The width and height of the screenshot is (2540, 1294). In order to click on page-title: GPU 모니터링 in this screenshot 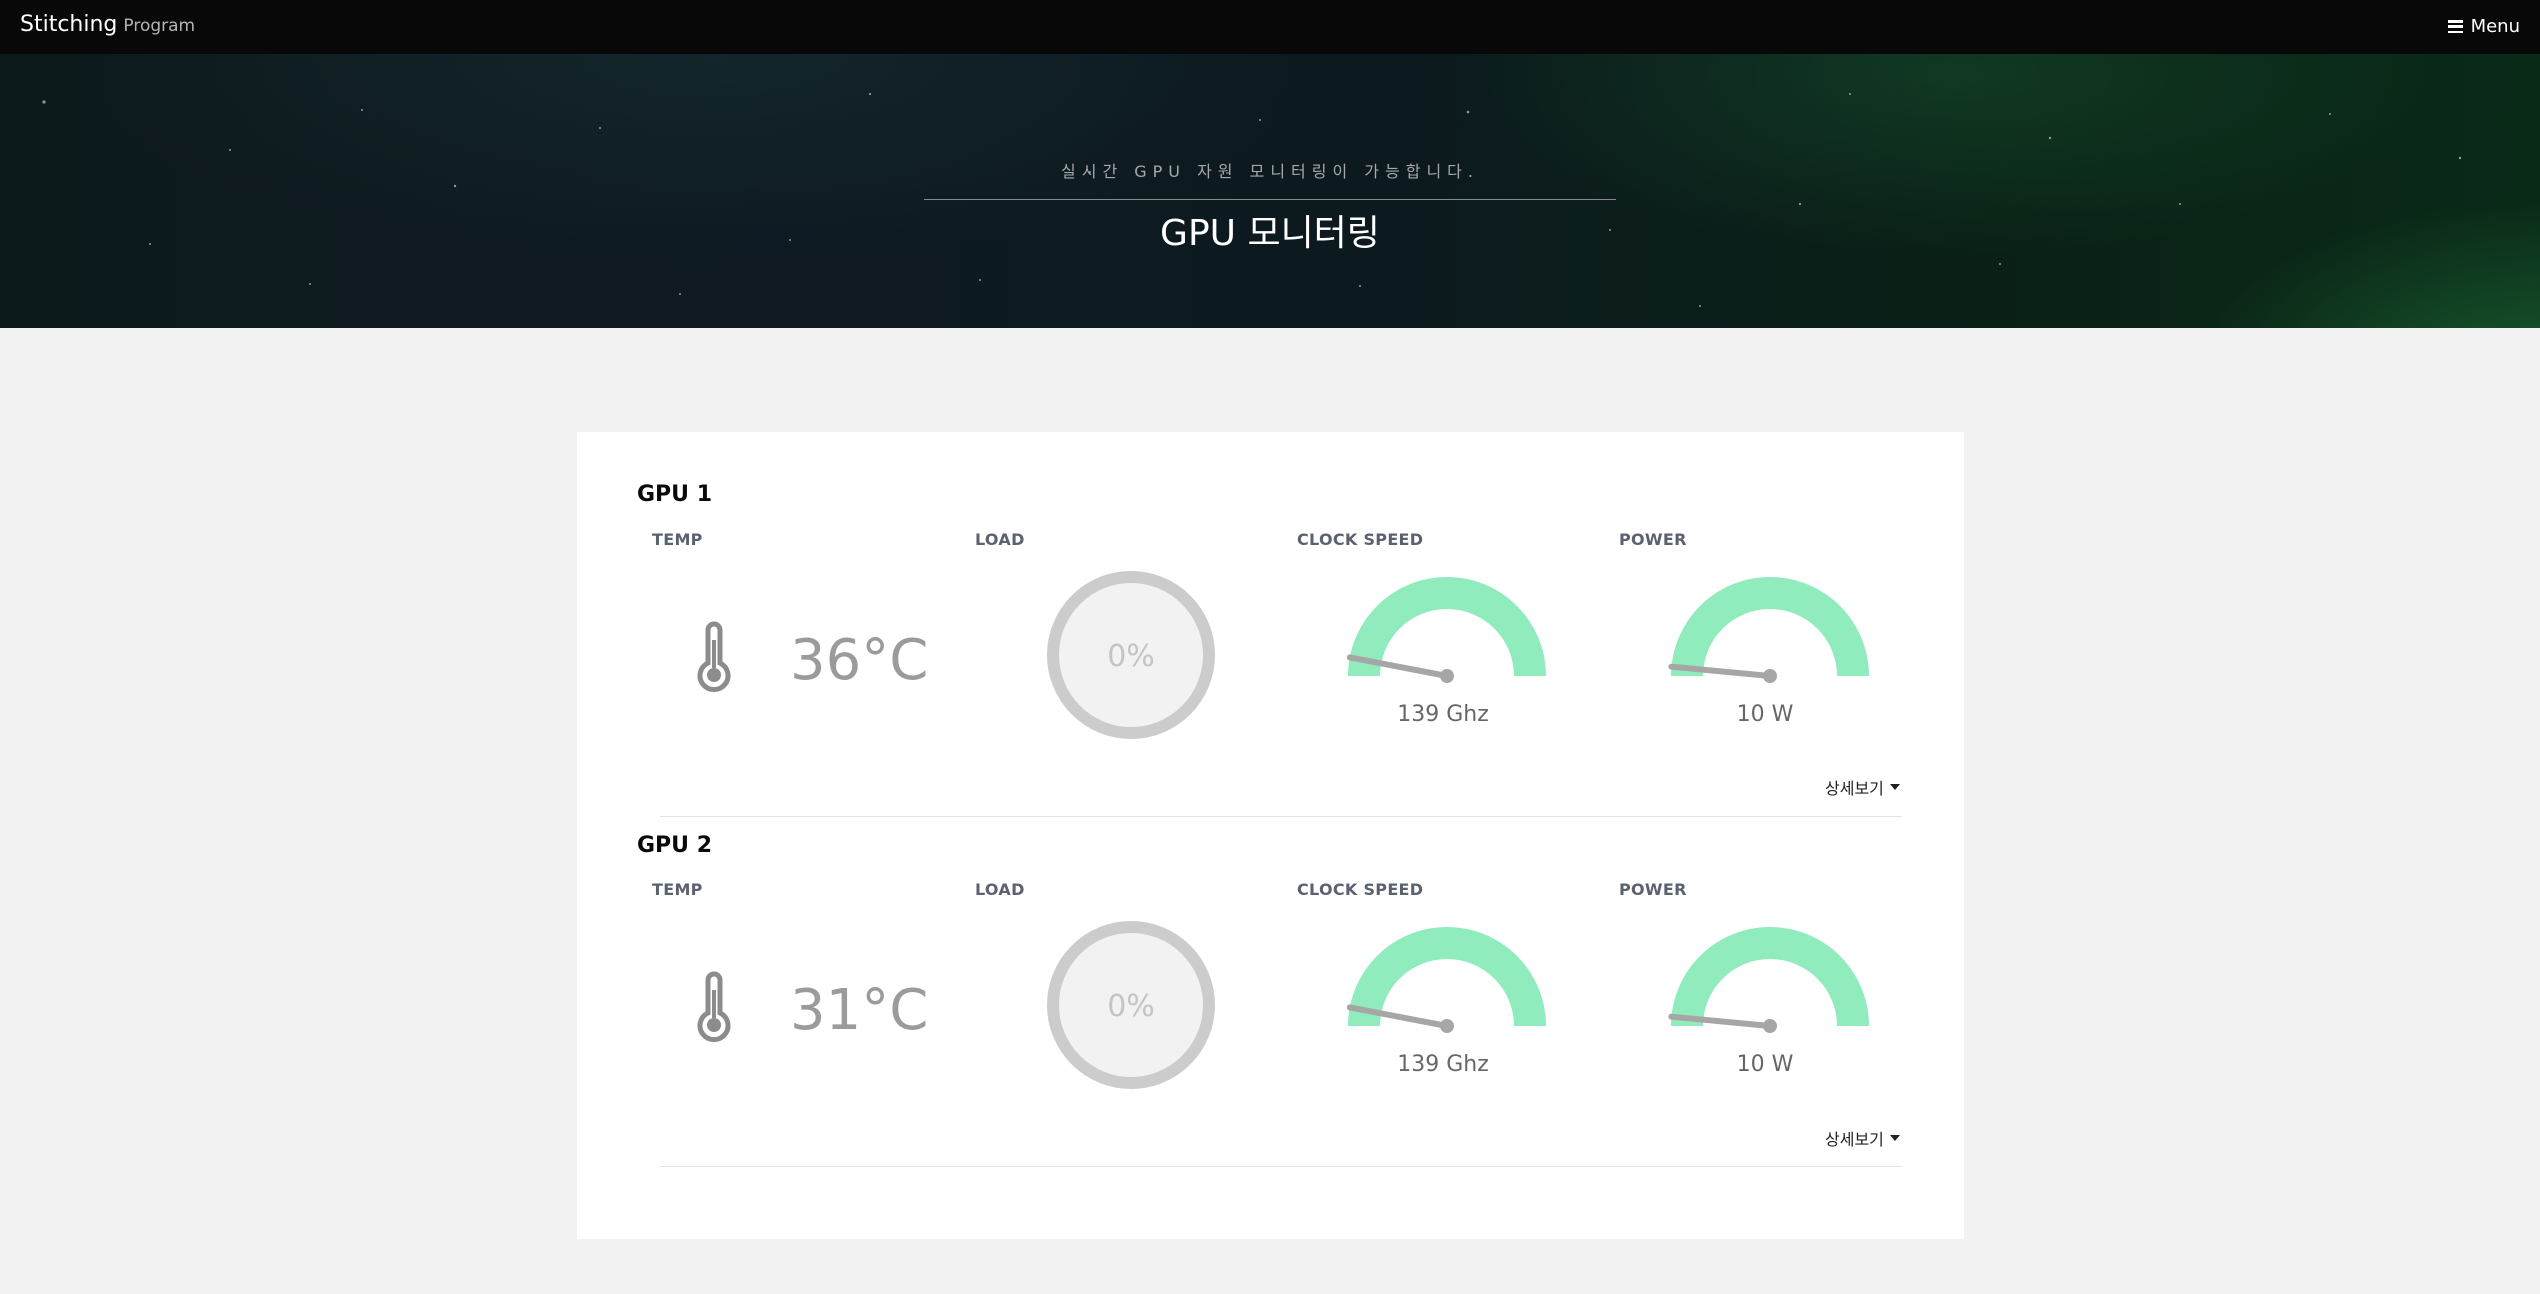, I will do `click(1270, 233)`.